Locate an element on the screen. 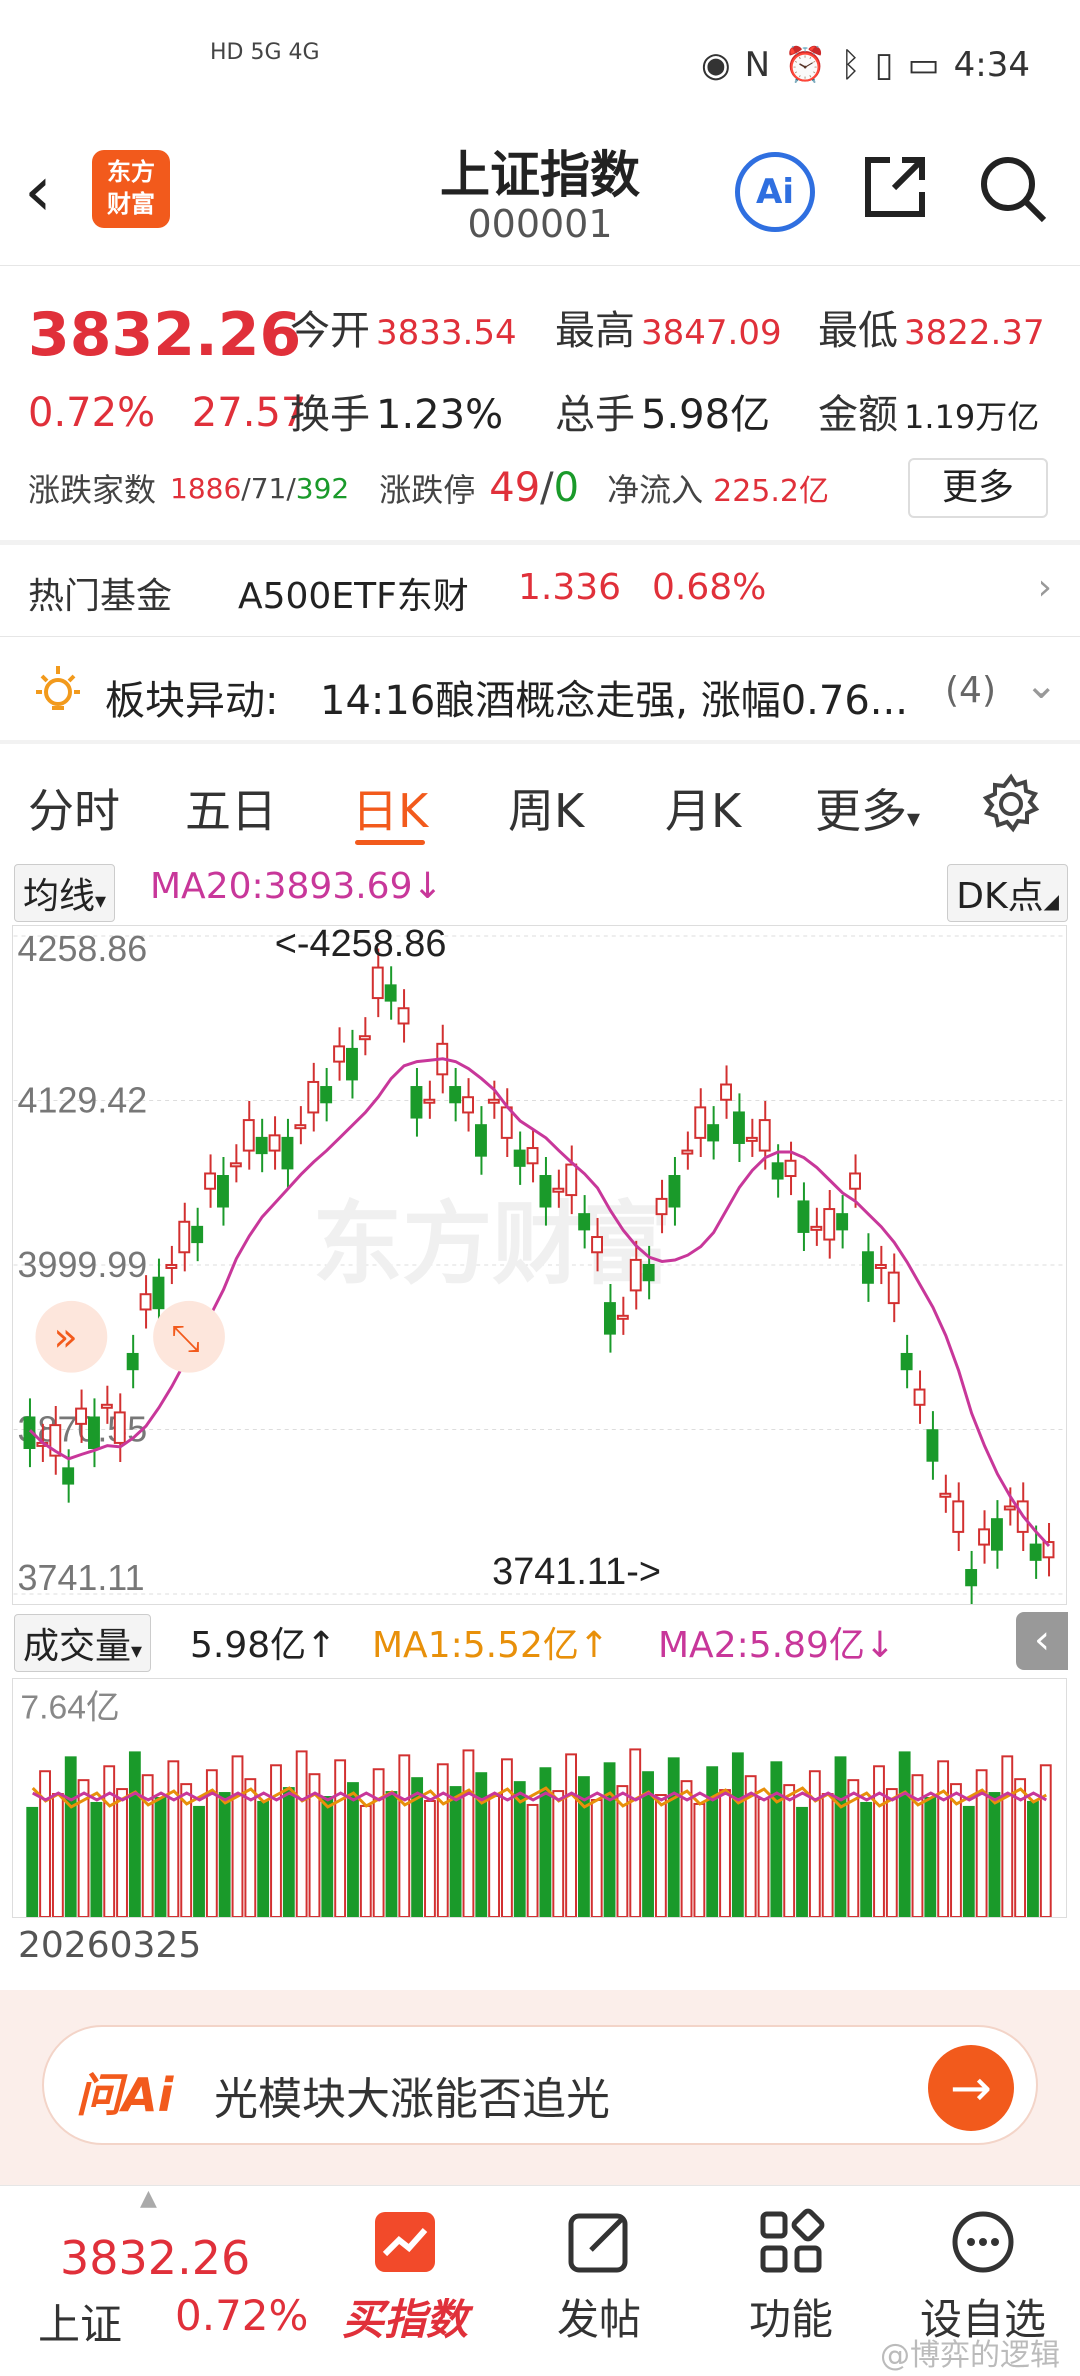  stat-turnover: 换手 1.23% is located at coordinates (397, 415).